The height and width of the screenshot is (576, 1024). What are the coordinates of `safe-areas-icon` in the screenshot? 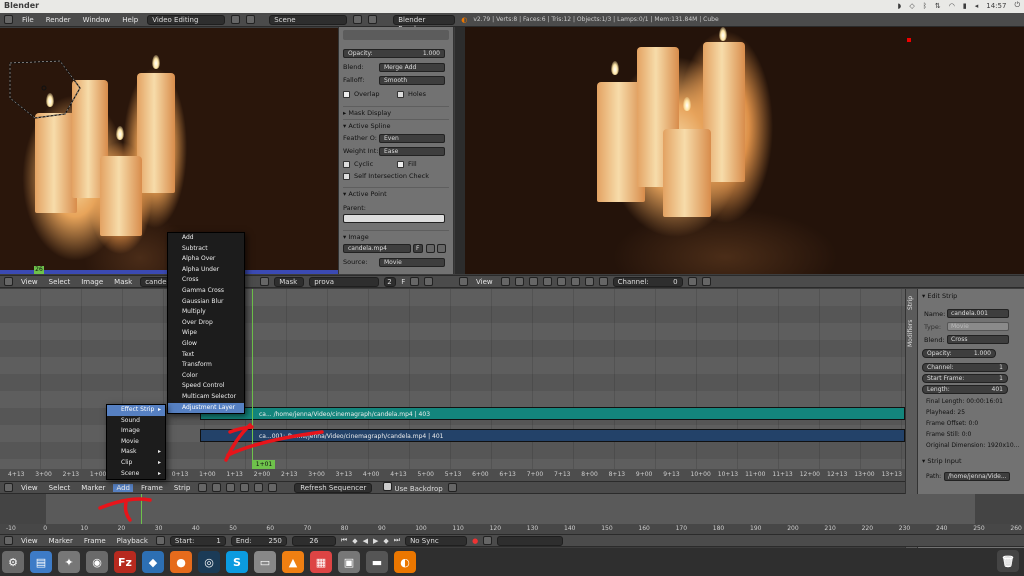 It's located at (706, 281).